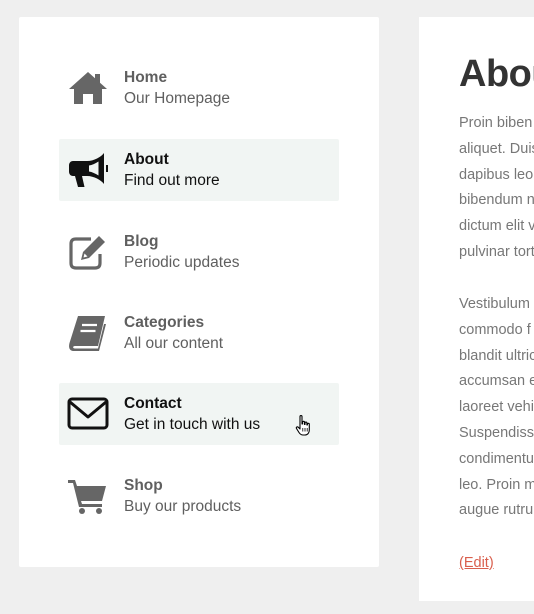 The width and height of the screenshot is (534, 614). What do you see at coordinates (88, 414) in the screenshot?
I see `envelope-icon` at bounding box center [88, 414].